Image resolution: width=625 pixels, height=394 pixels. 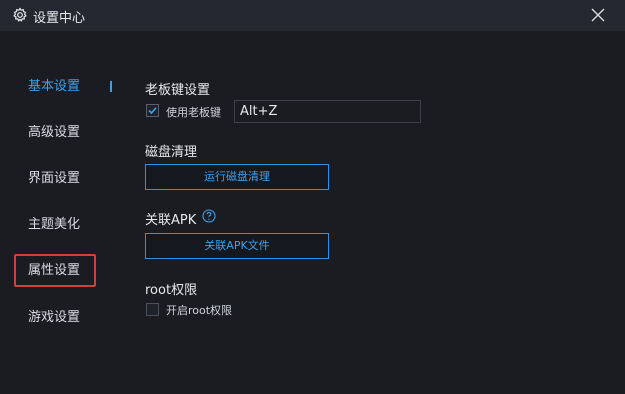 I want to click on close-icon, so click(x=598, y=15).